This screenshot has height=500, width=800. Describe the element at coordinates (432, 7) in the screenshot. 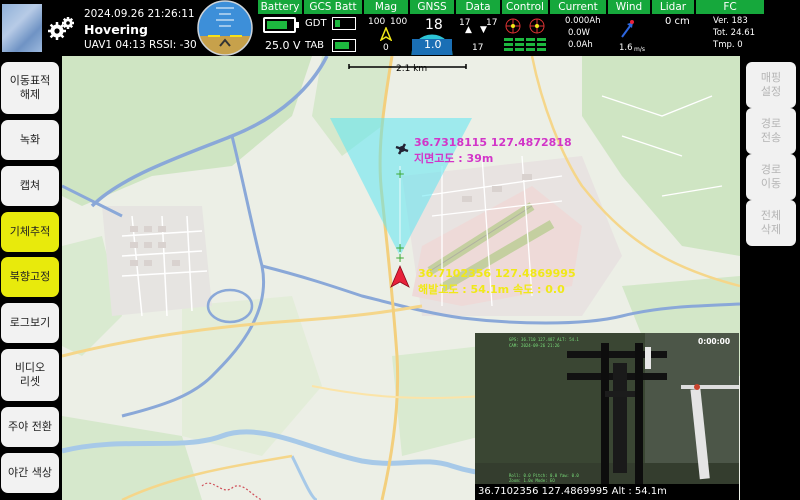

I see `tab-gnss: GNSS` at that location.